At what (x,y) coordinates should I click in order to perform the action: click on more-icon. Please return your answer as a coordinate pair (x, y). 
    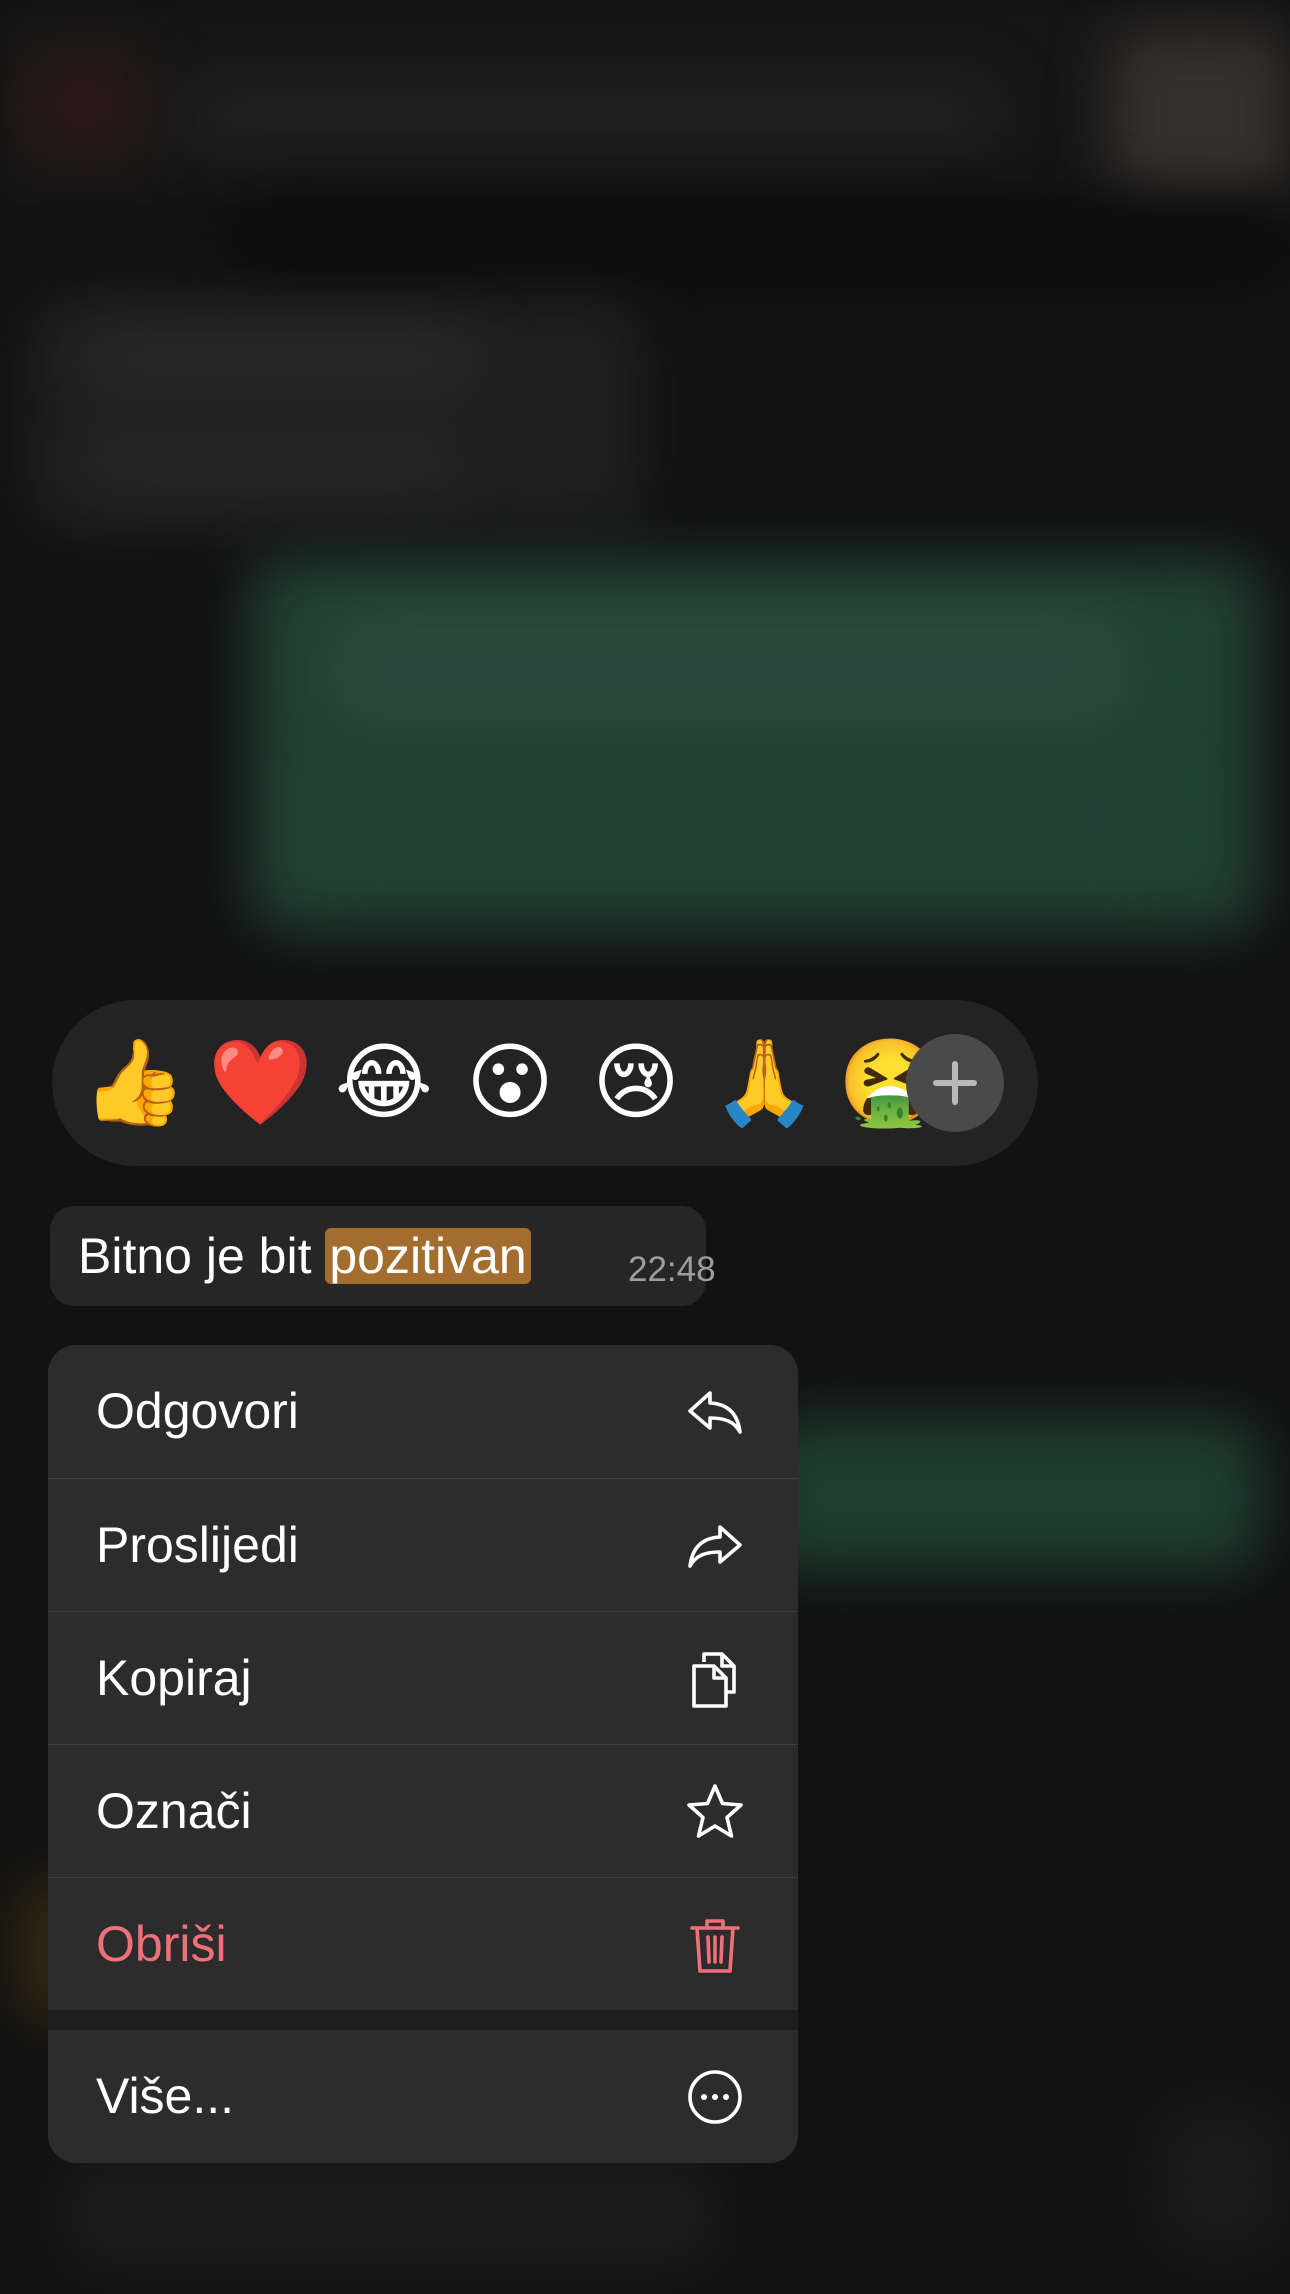
    Looking at the image, I should click on (715, 2097).